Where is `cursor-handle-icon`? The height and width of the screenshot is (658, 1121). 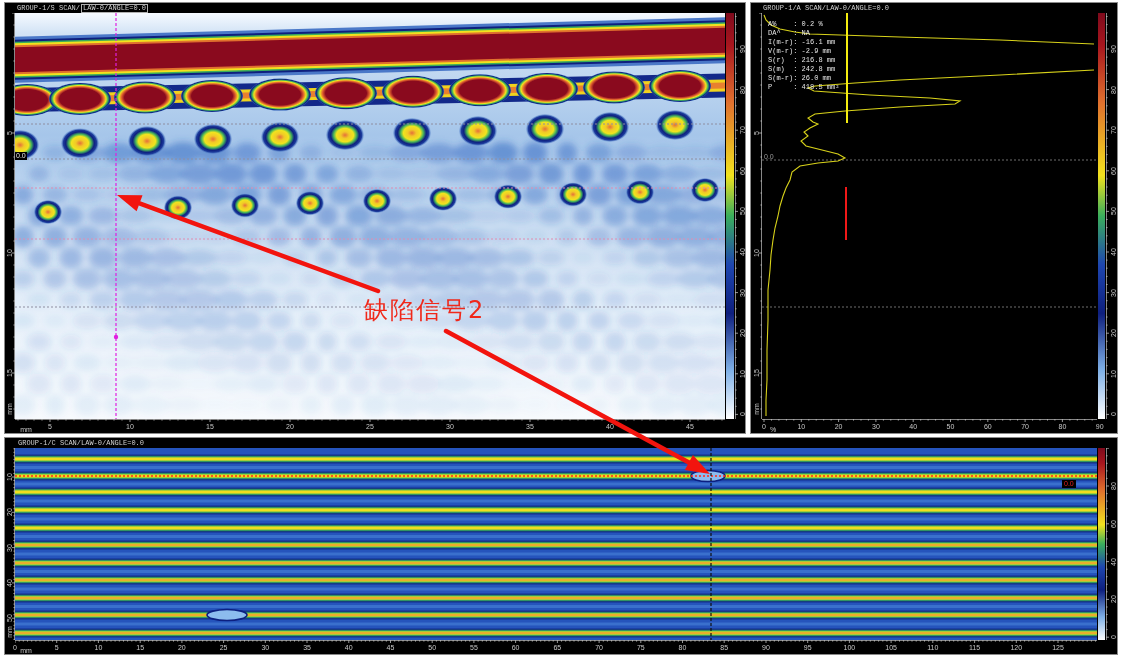
cursor-handle-icon is located at coordinates (116, 337).